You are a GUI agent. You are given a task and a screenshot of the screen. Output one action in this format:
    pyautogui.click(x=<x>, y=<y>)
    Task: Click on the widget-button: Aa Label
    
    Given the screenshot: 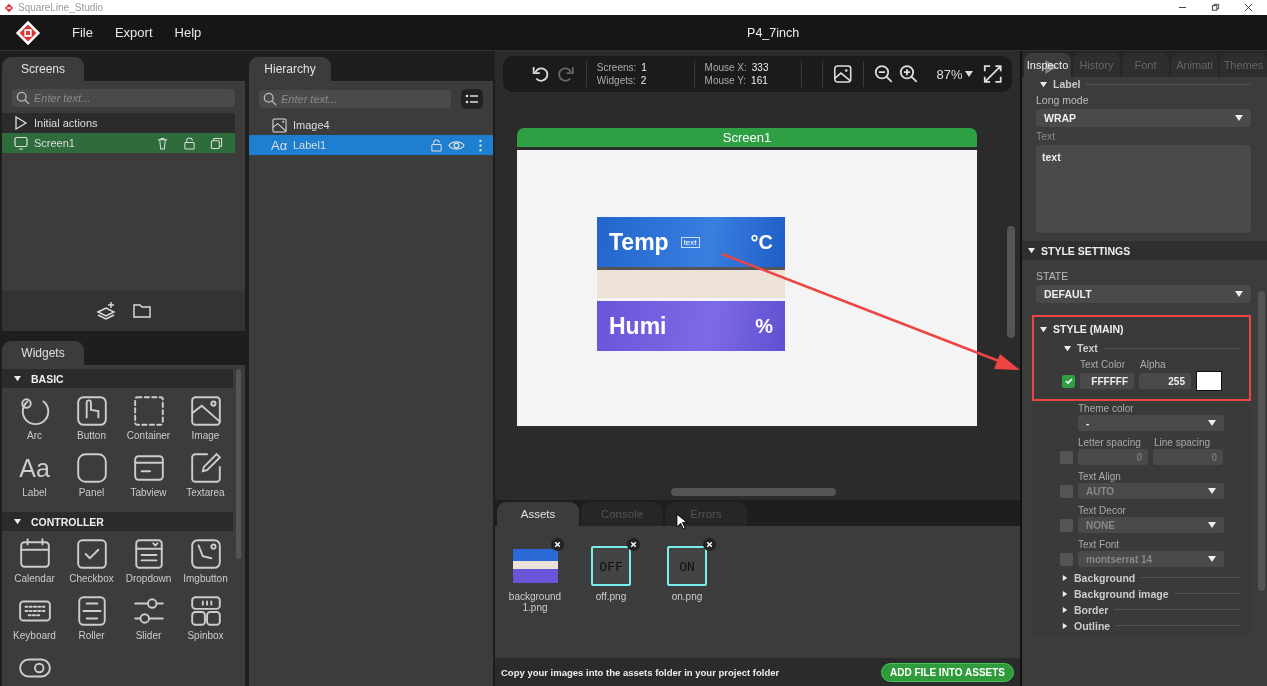 What is the action you would take?
    pyautogui.click(x=34, y=476)
    